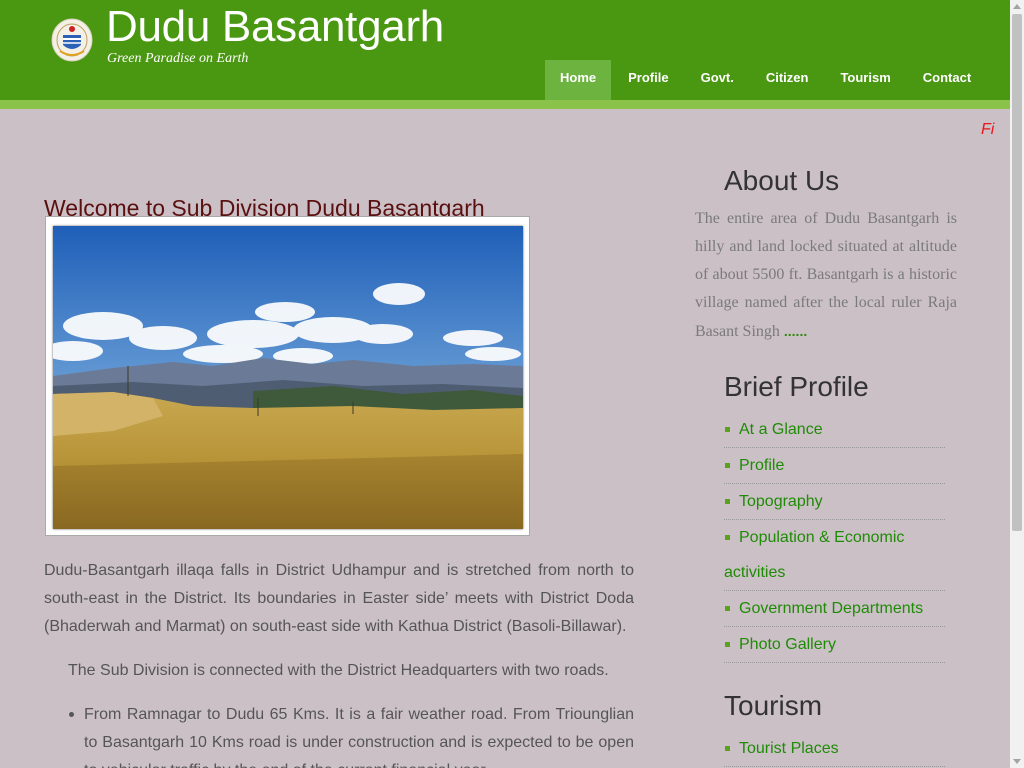 This screenshot has height=768, width=1024. I want to click on scroll-thumb, so click(1017, 272).